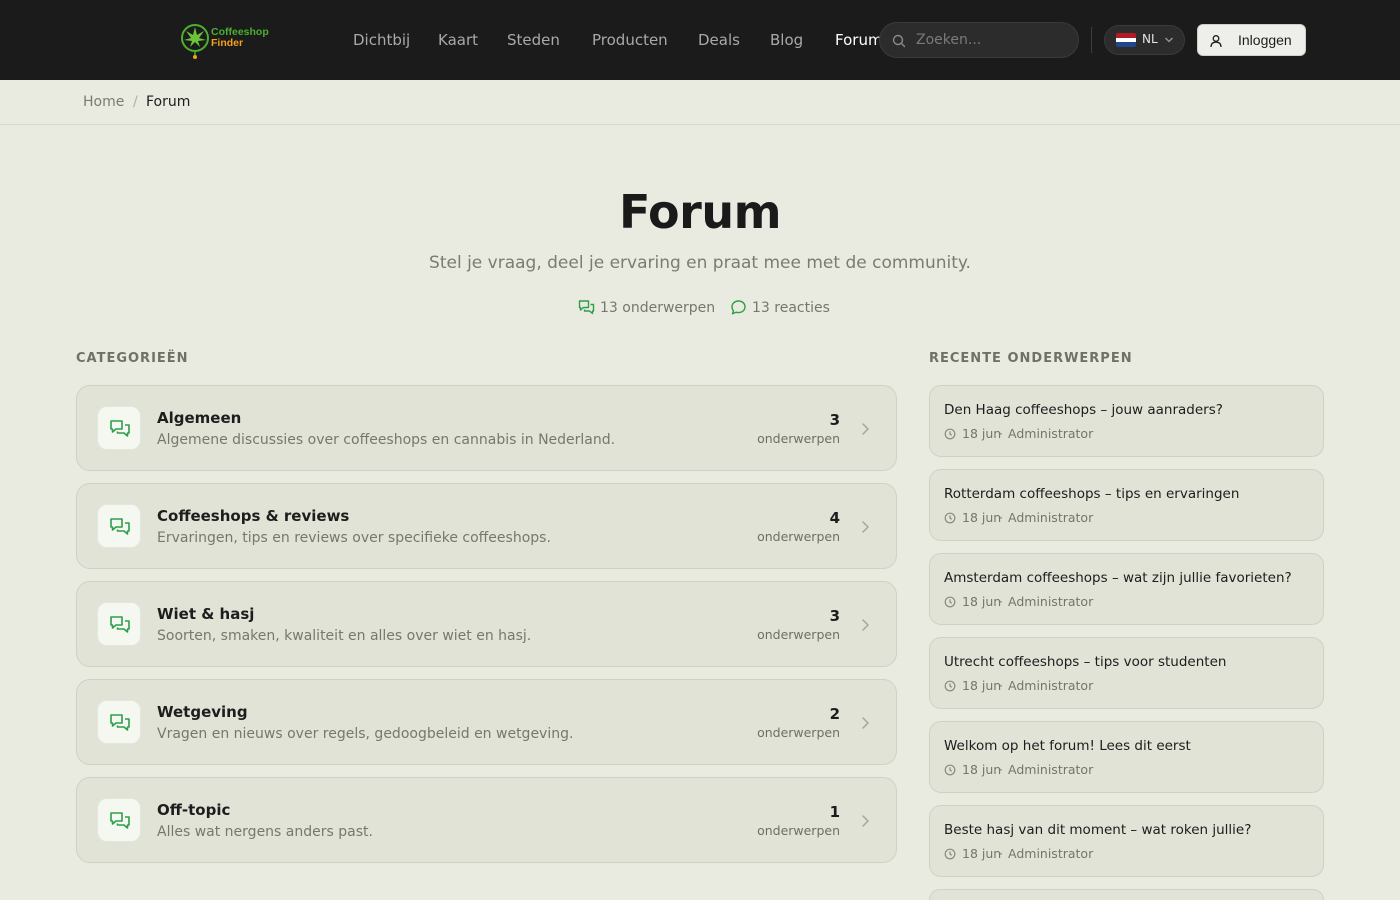 This screenshot has height=900, width=1400. I want to click on recent-topic-card-partial, so click(1126, 894).